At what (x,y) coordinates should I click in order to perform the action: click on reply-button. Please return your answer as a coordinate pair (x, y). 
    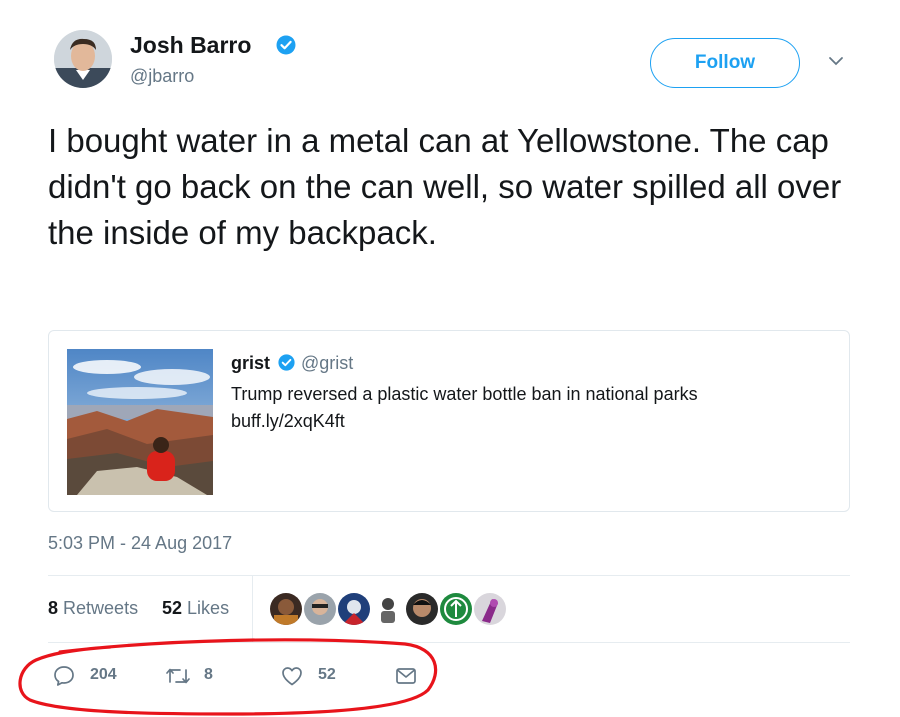
    Looking at the image, I should click on (64, 676).